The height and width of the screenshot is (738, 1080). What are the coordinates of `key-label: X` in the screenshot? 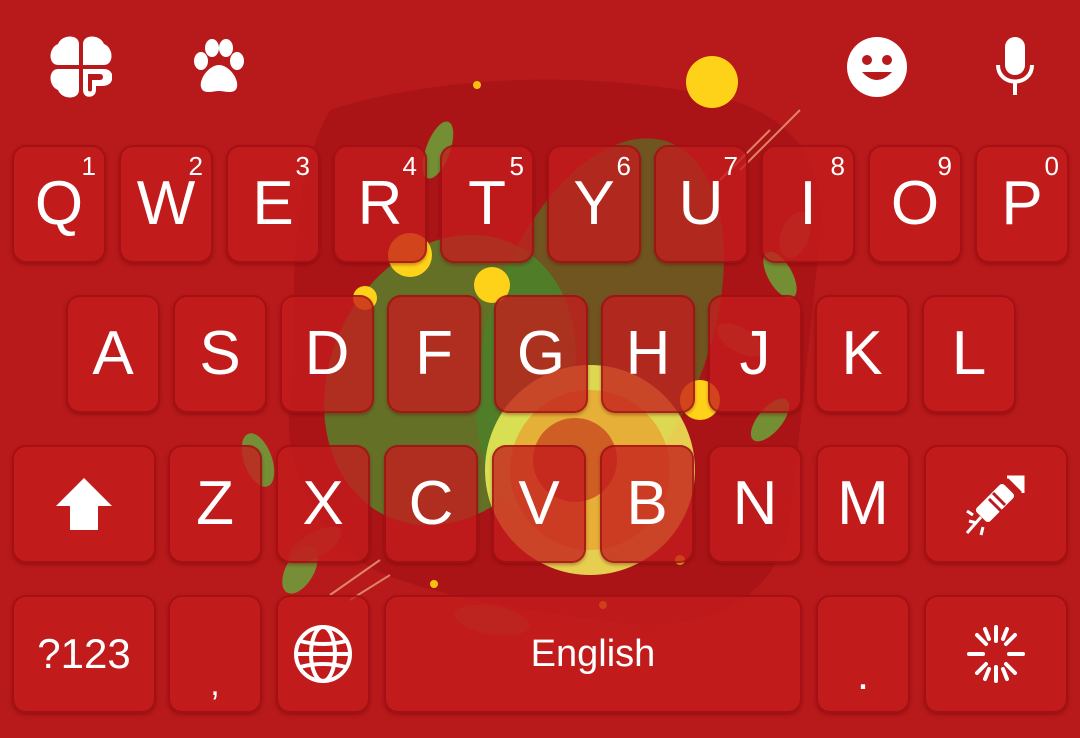 It's located at (323, 503).